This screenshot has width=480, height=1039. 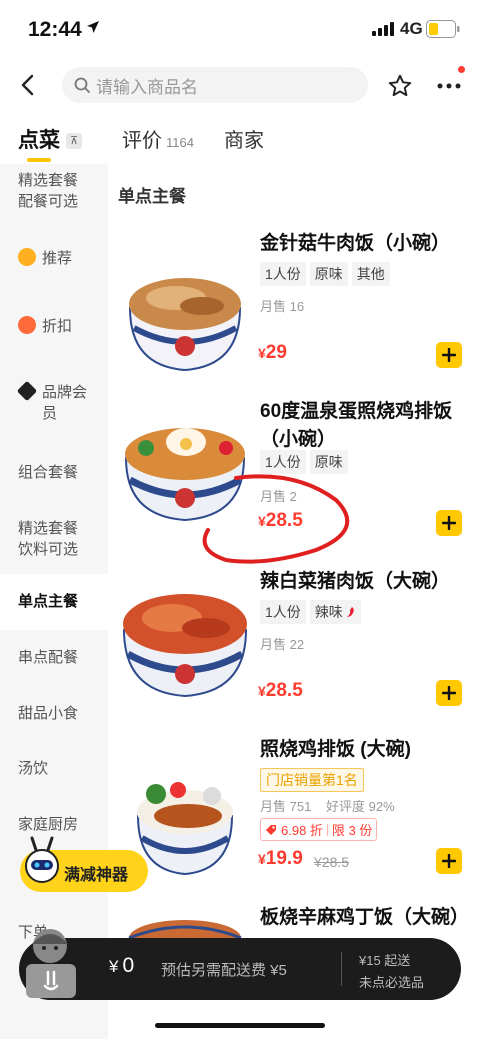 What do you see at coordinates (57, 326) in the screenshot?
I see `sidebar-item-label: 折扣` at bounding box center [57, 326].